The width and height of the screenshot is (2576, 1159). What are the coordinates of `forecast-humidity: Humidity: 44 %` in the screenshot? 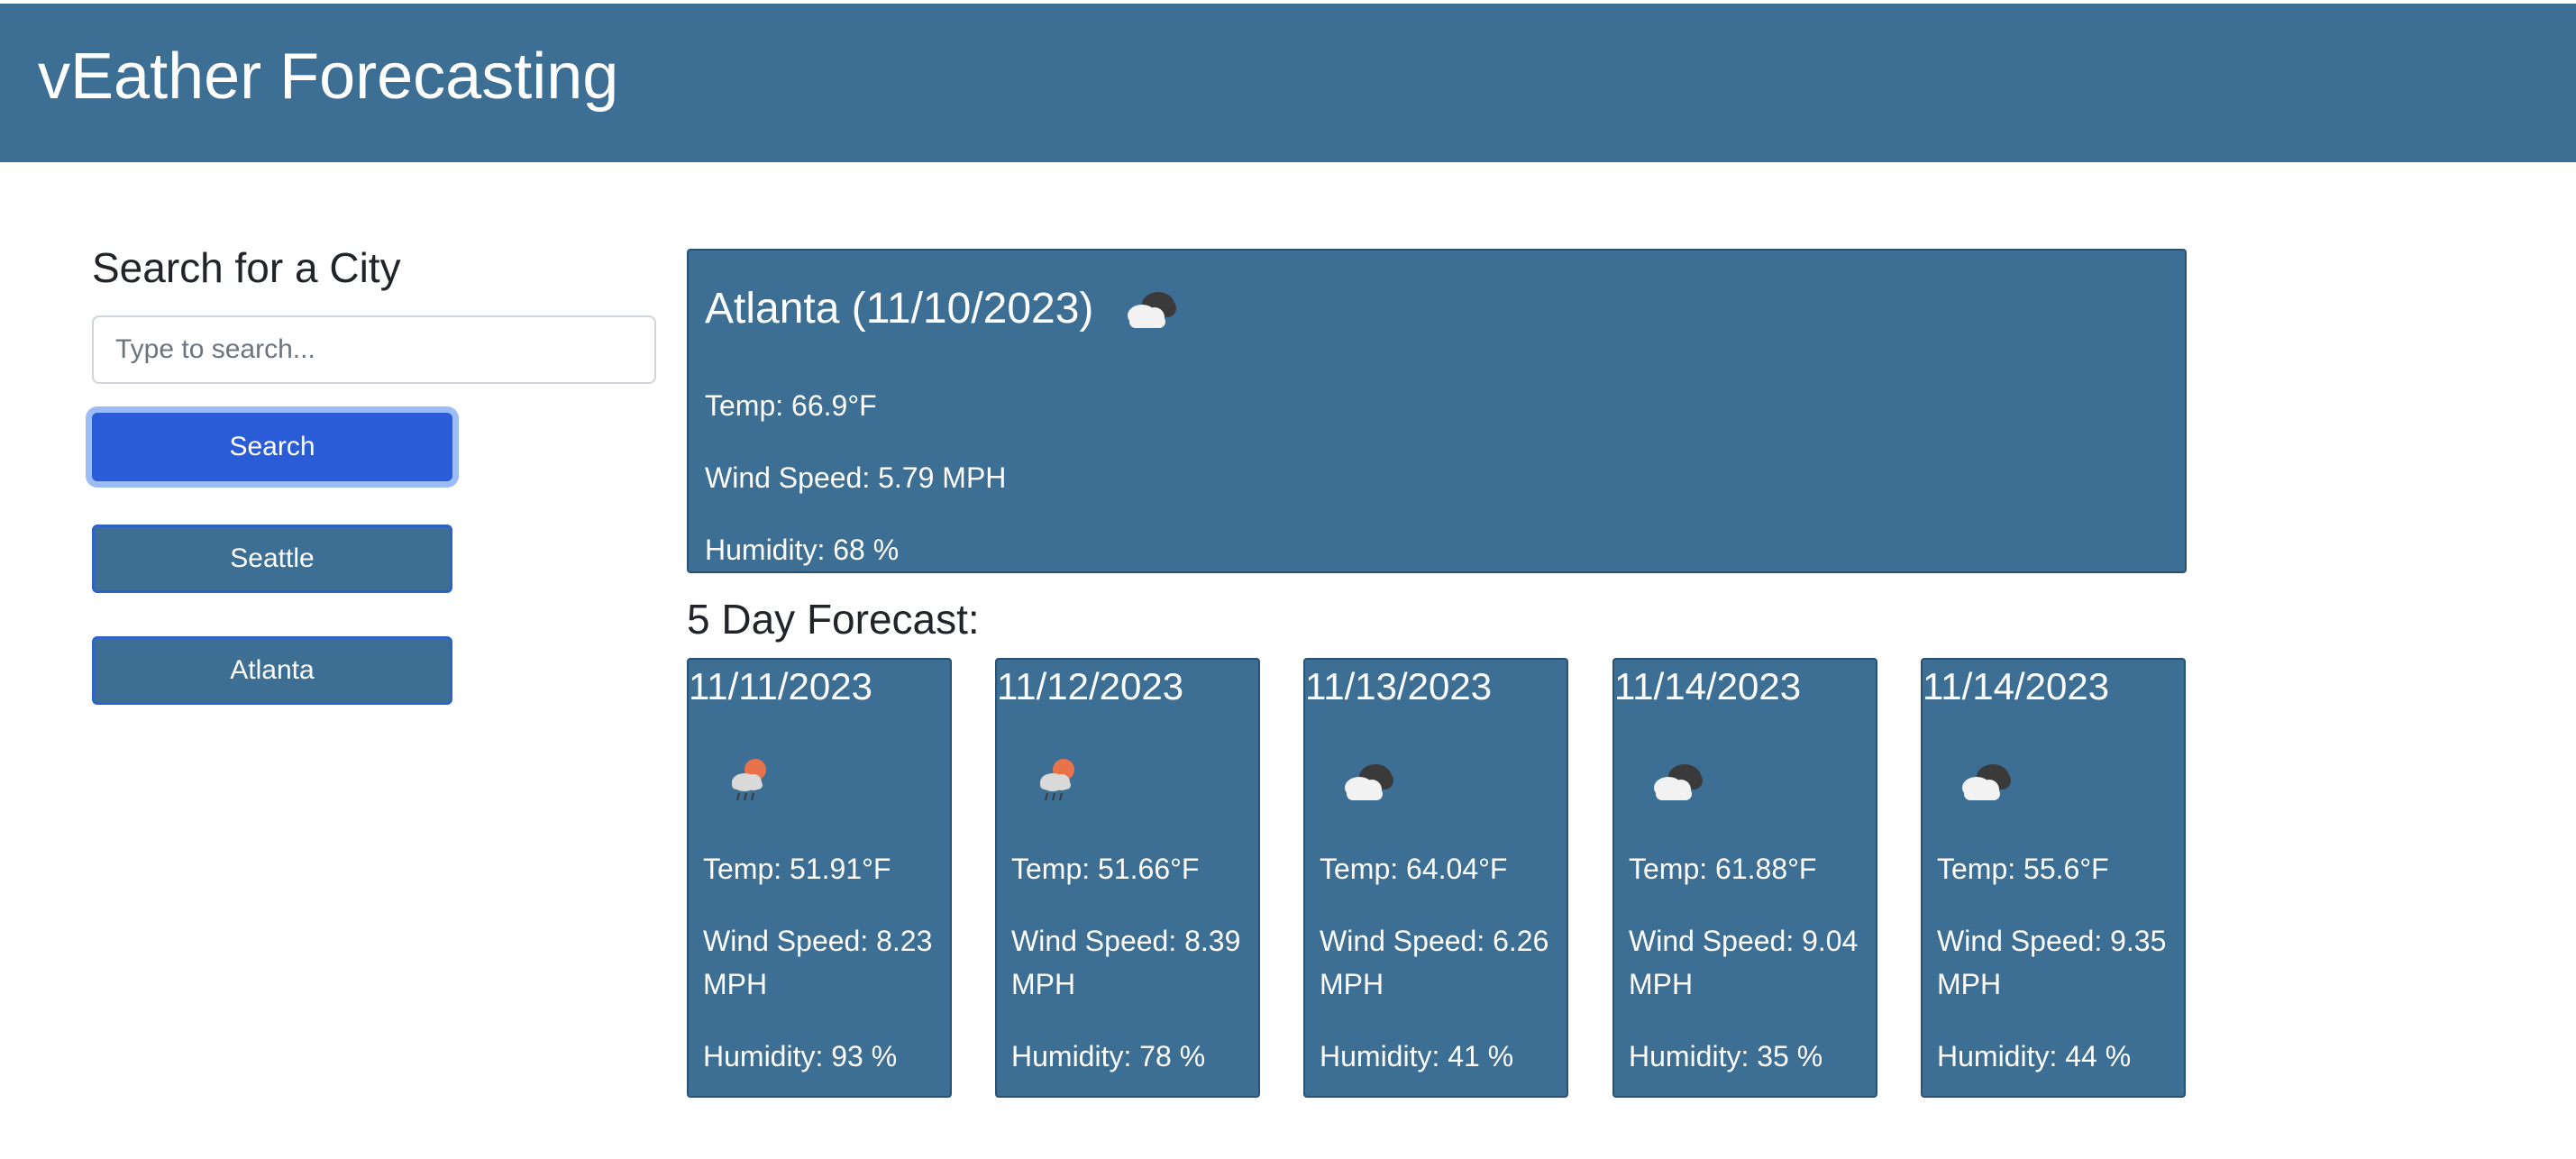 It's located at (2035, 1056).